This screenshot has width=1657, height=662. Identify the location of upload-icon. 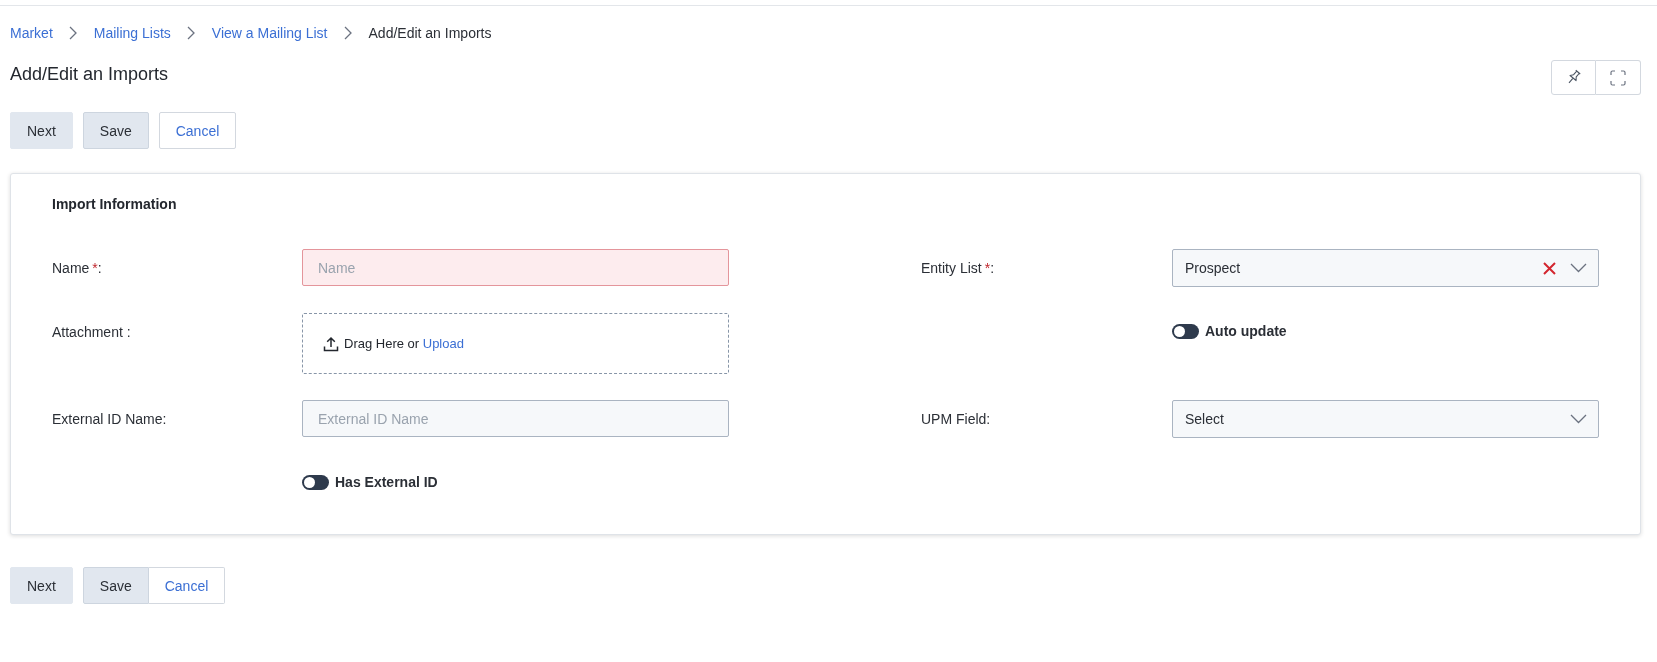
(331, 343).